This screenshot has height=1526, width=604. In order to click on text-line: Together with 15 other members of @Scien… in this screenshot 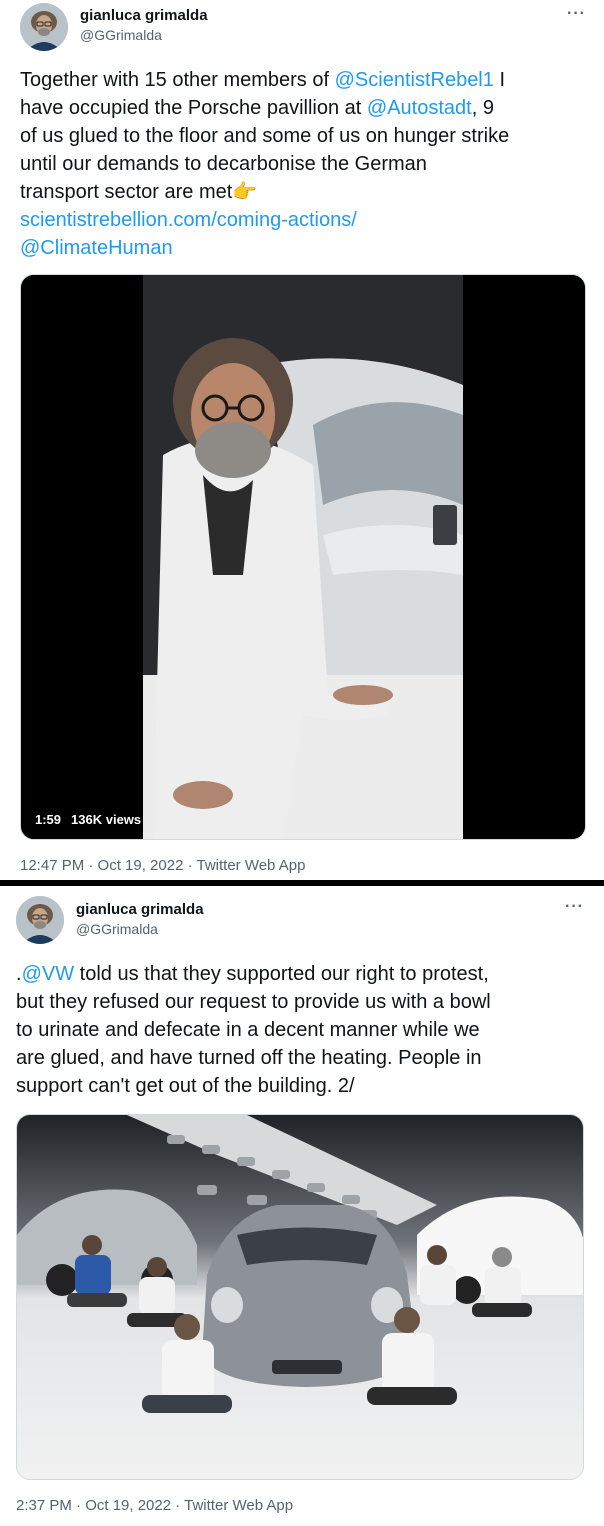, I will do `click(264, 80)`.